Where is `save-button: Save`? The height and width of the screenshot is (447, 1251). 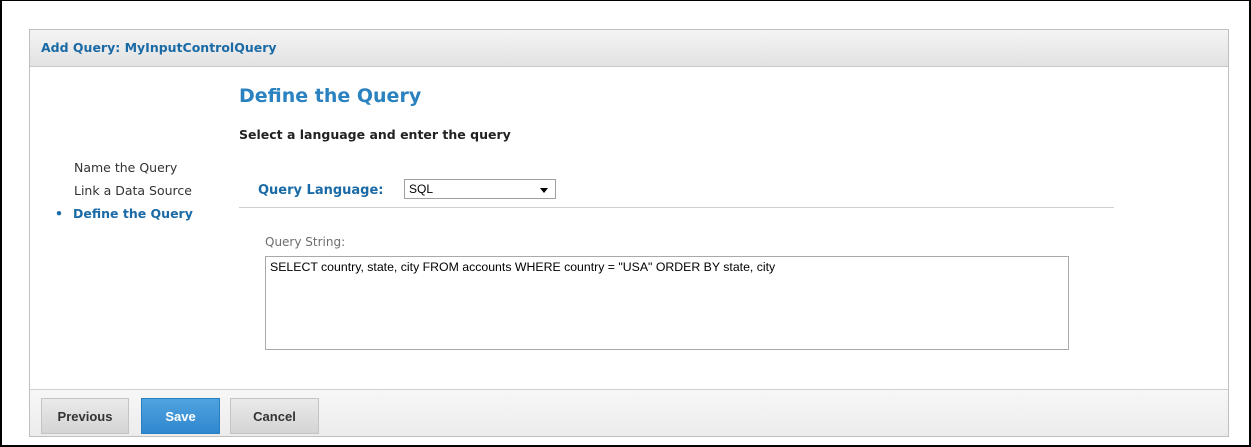
save-button: Save is located at coordinates (180, 416).